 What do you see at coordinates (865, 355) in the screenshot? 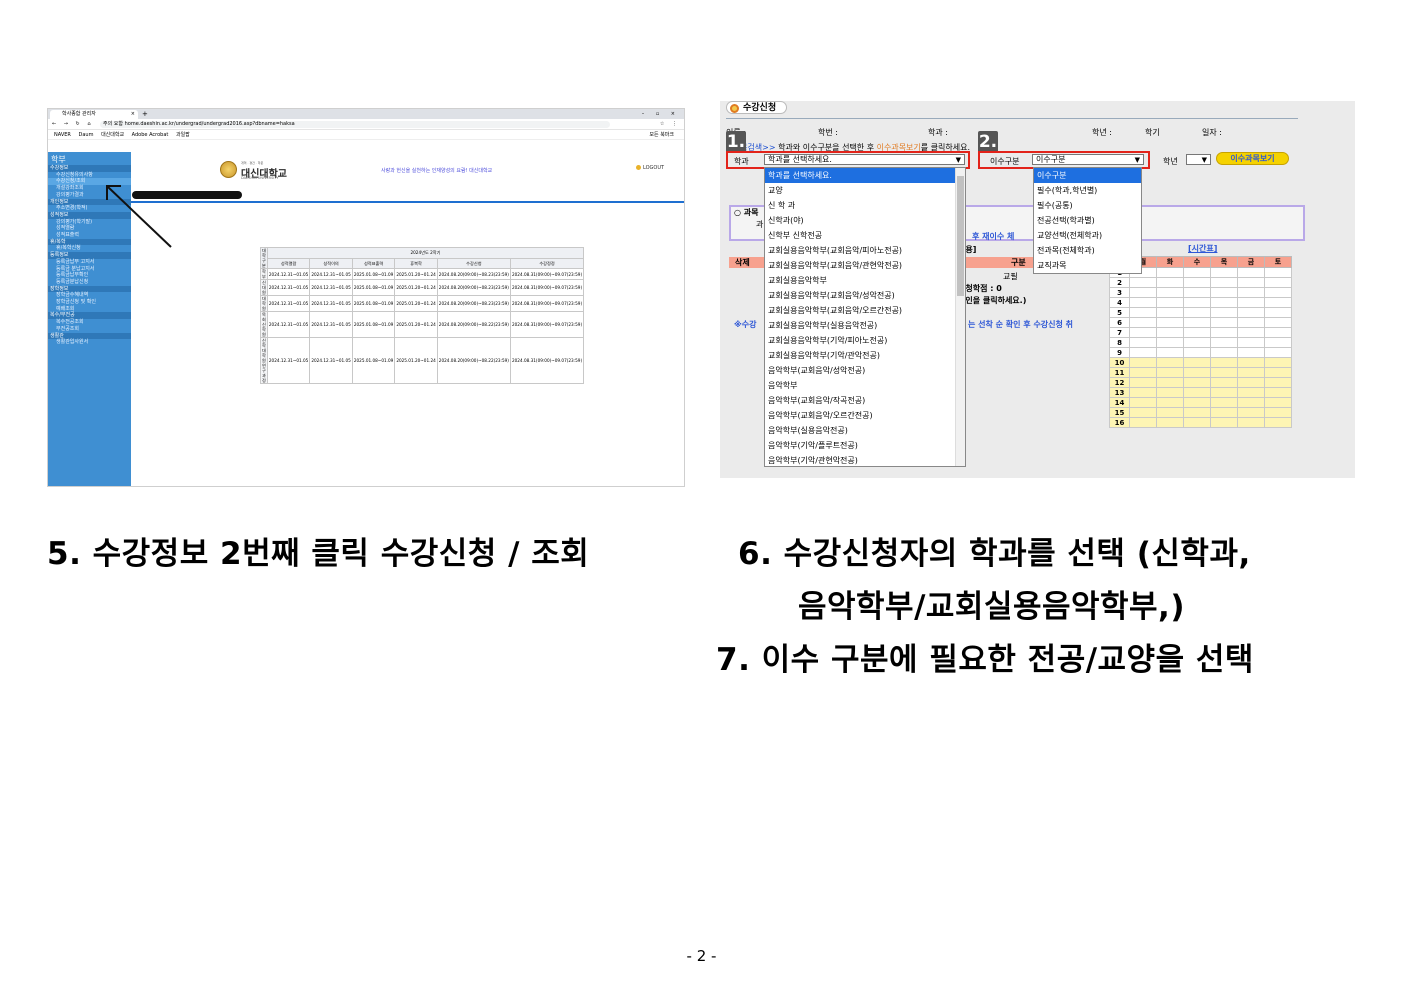
I see `dept-option: 교회실용음악학부(기악/관악전공)` at bounding box center [865, 355].